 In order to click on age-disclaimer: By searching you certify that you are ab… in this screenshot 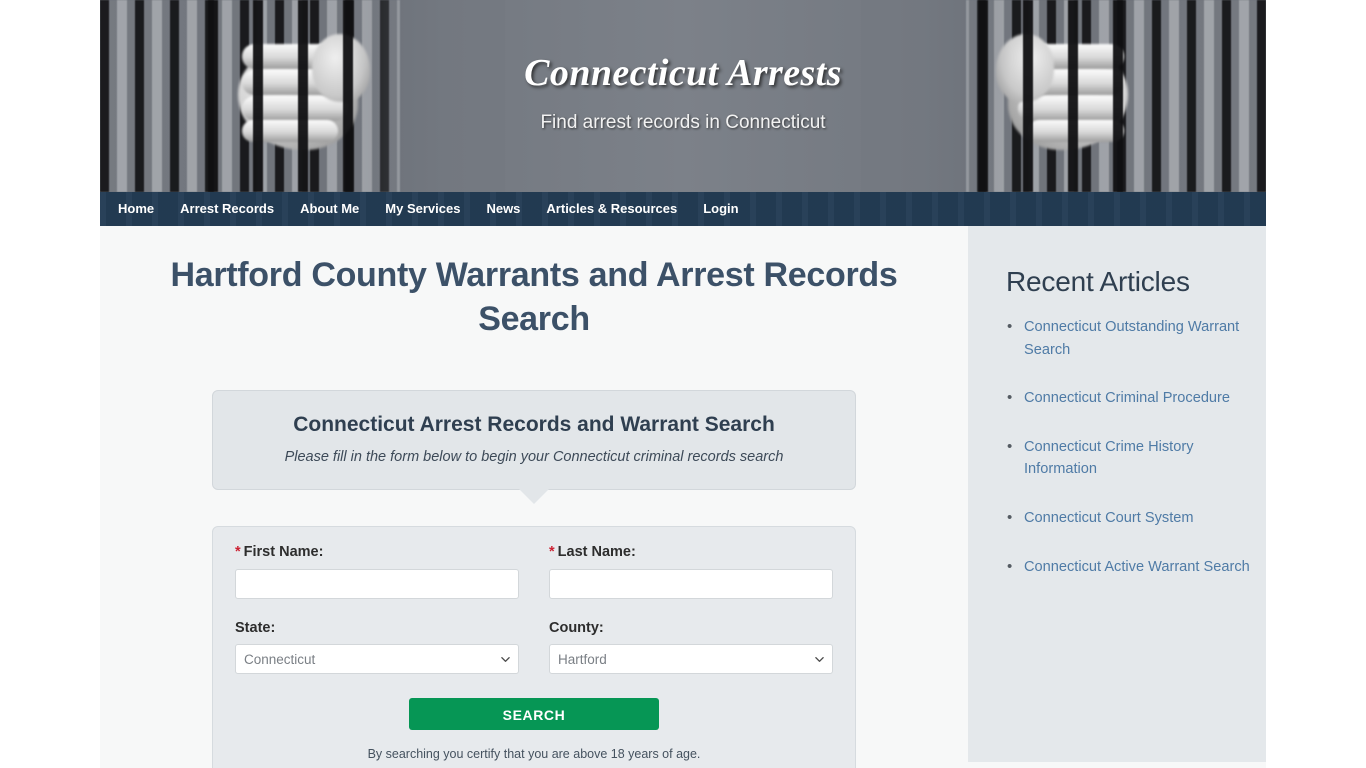, I will do `click(534, 754)`.